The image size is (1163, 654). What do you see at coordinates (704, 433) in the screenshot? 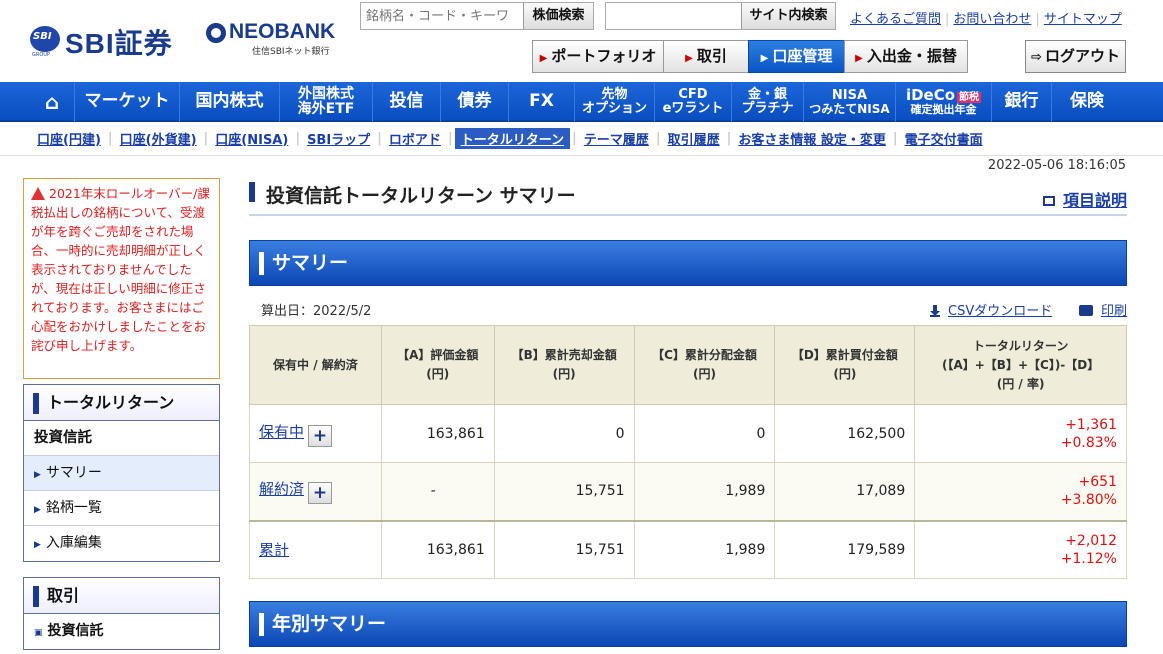
I see `cell-c: 0` at bounding box center [704, 433].